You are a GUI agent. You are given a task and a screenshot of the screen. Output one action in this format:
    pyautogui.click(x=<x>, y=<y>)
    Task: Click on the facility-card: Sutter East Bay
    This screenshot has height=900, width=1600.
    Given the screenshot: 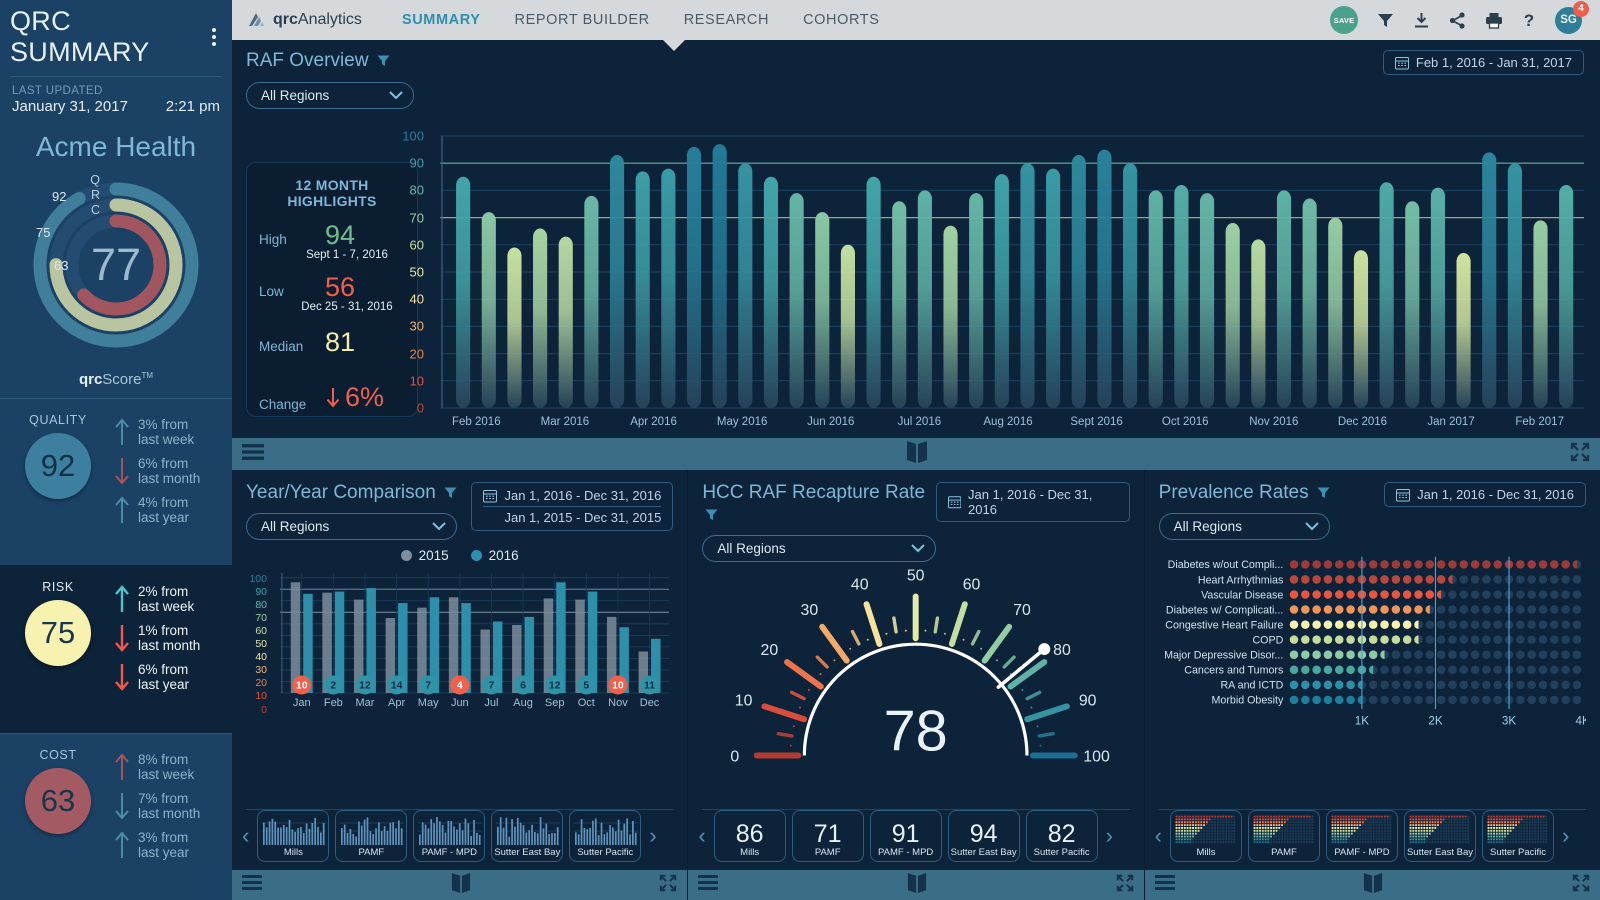 What is the action you would take?
    pyautogui.click(x=1439, y=836)
    